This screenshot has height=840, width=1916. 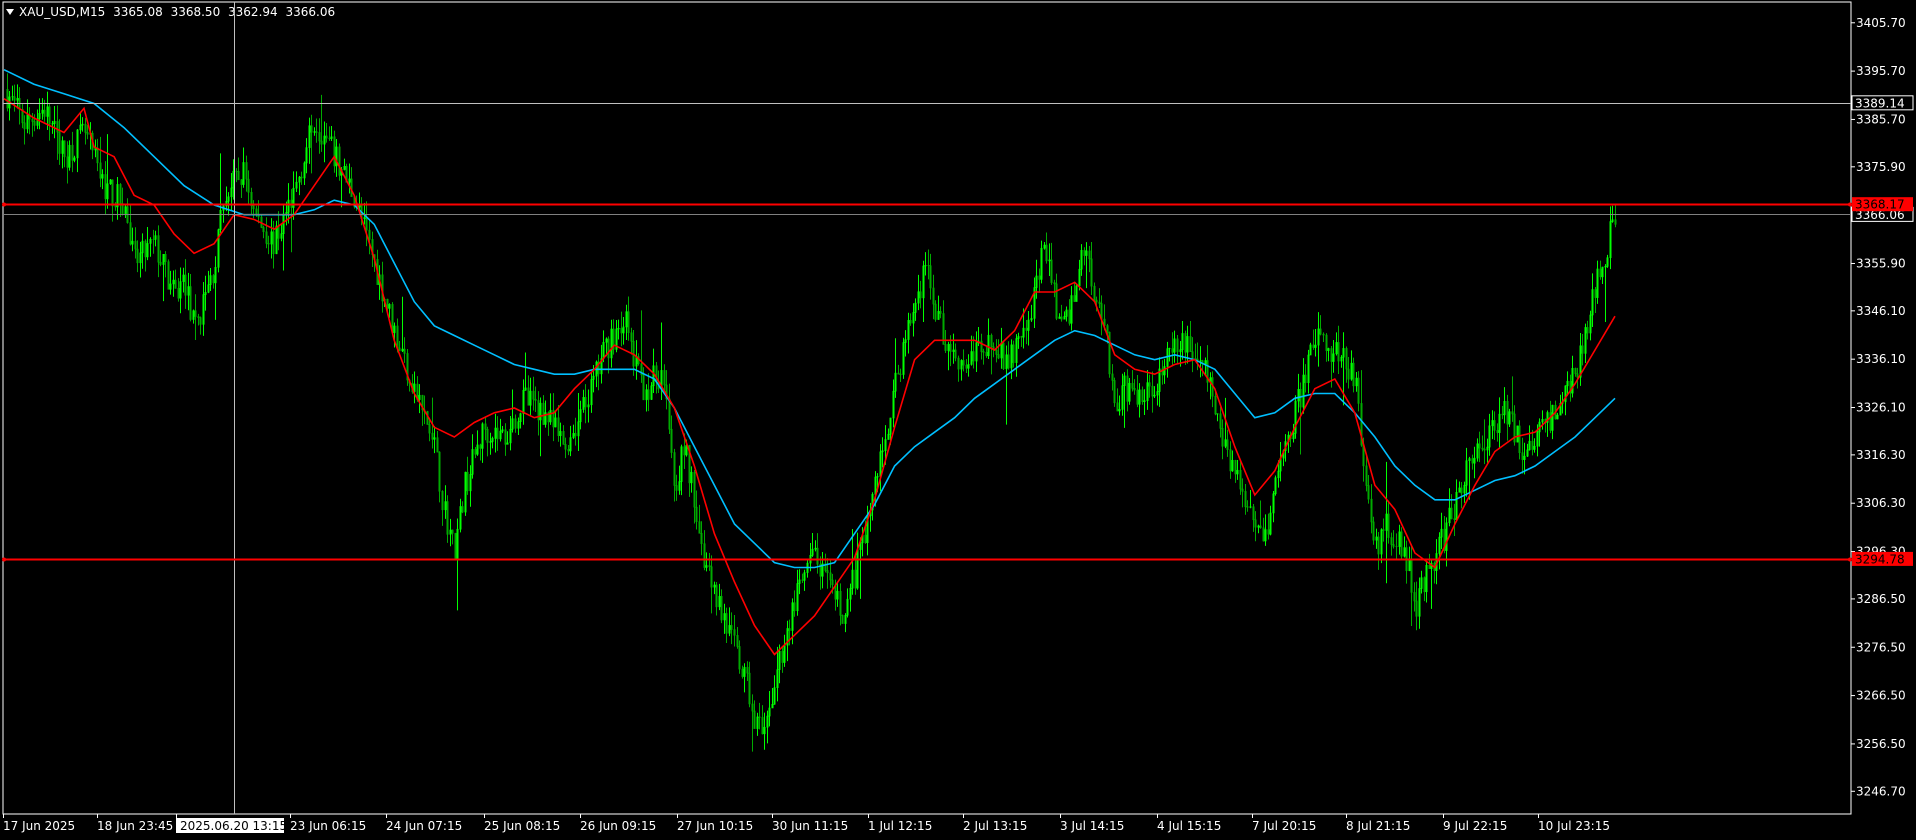 I want to click on y-tick-label: 3266.50, so click(x=1881, y=696).